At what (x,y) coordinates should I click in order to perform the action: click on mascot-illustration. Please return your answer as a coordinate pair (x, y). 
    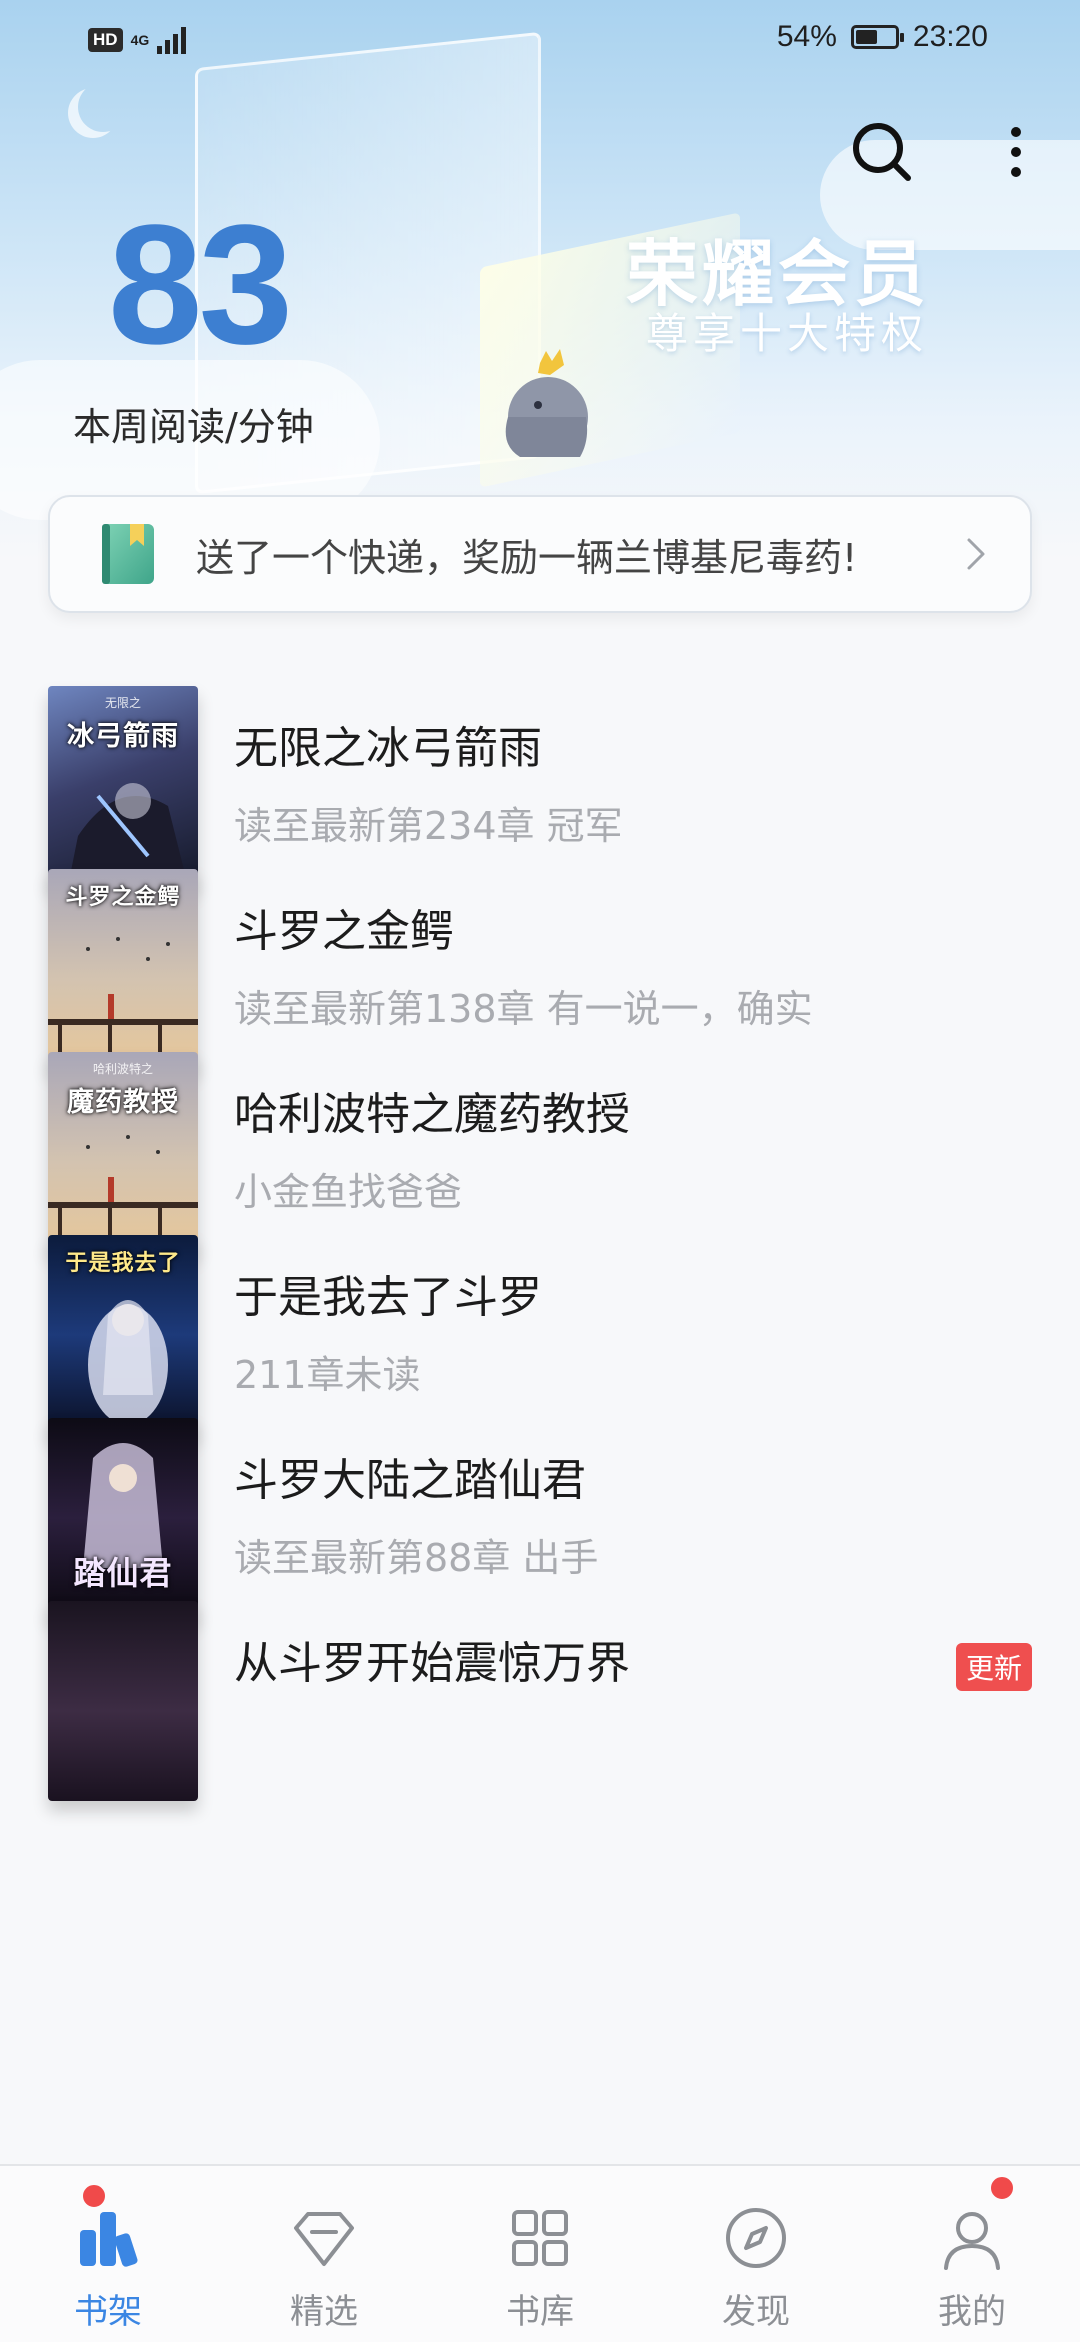
    Looking at the image, I should click on (546, 403).